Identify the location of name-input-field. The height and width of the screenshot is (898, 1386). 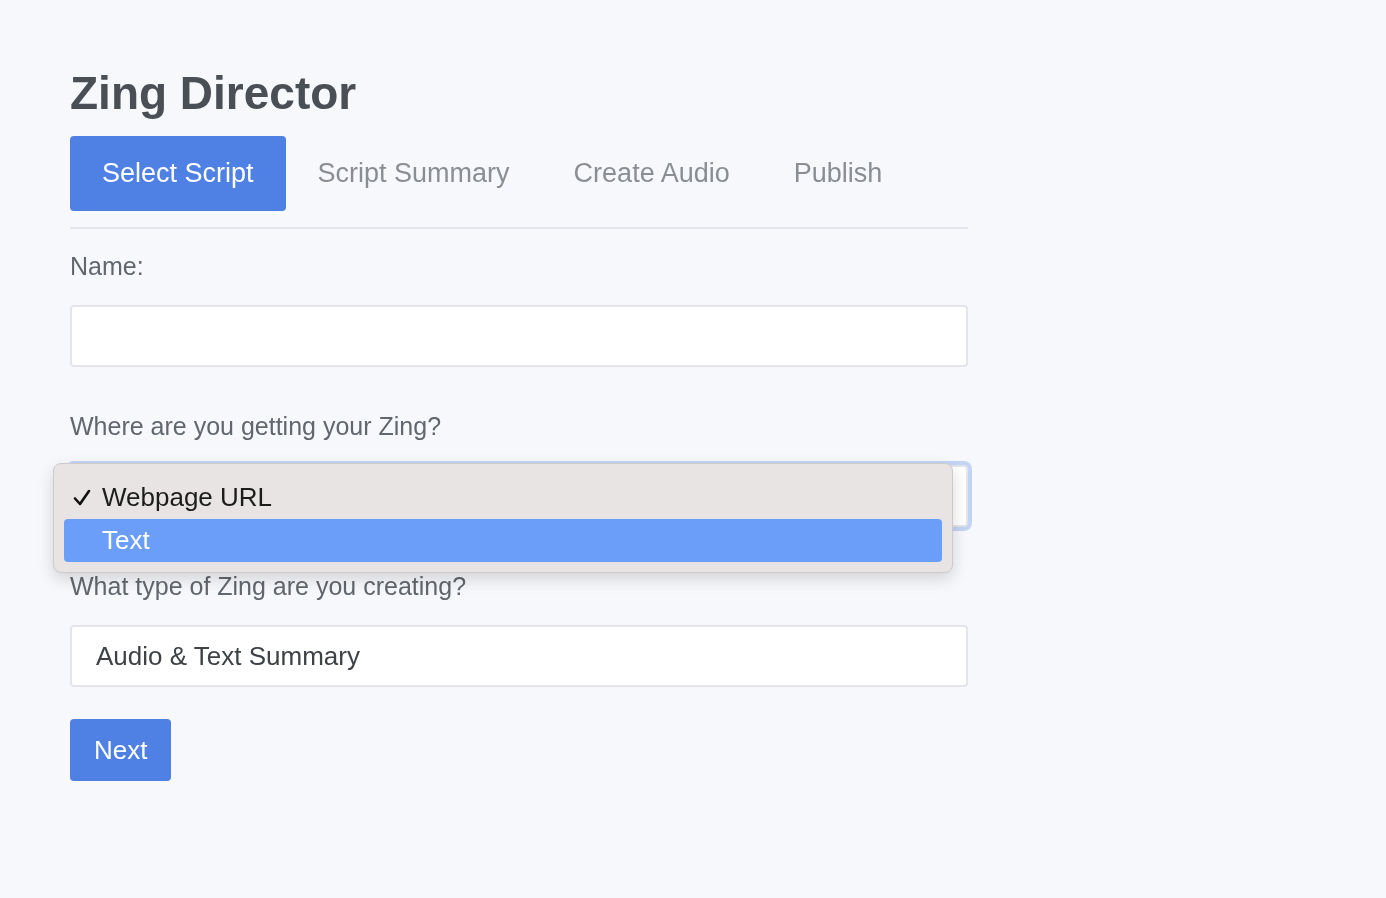
(519, 336).